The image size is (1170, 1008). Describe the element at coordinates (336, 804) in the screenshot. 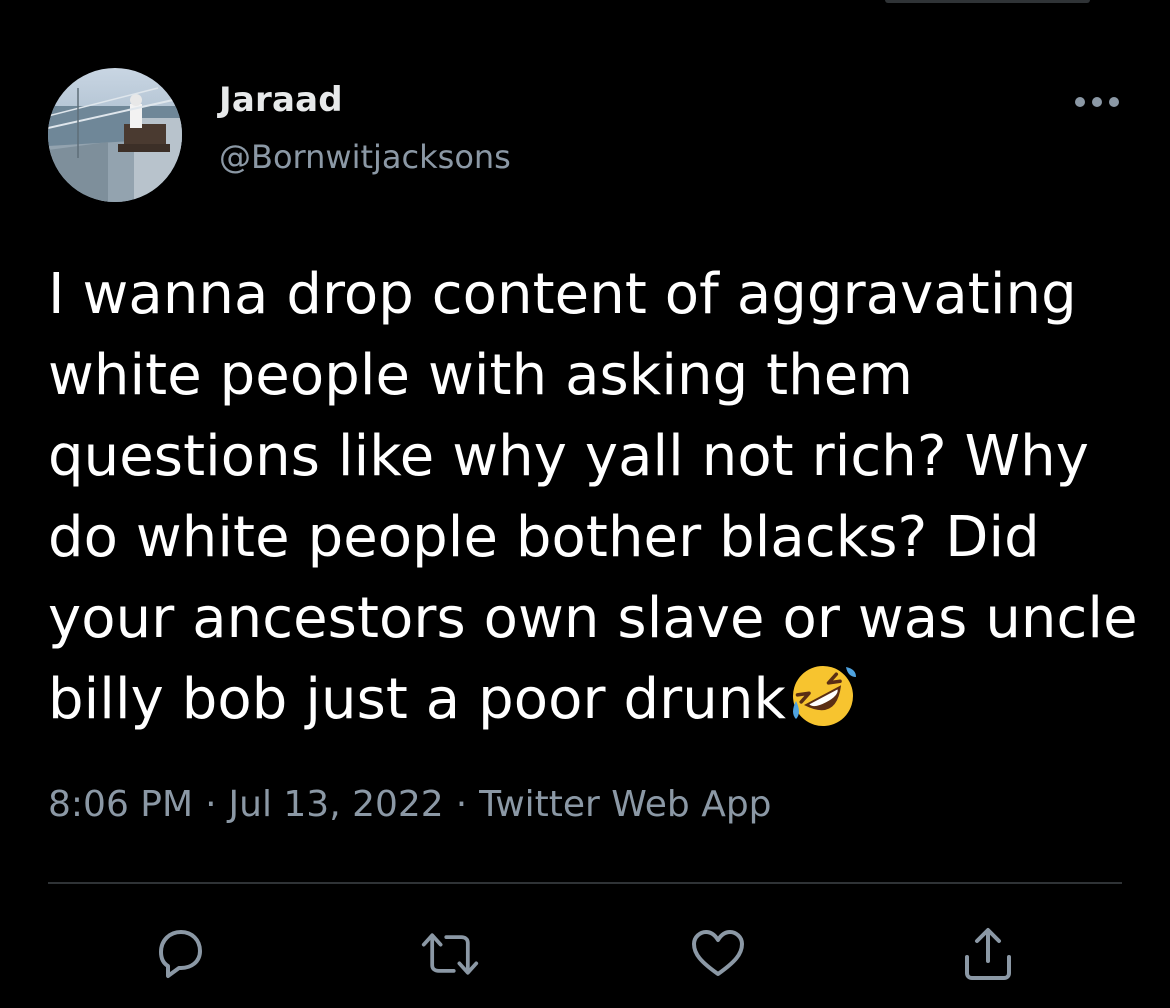

I see `tweet-date: Jul 13, 2022` at that location.